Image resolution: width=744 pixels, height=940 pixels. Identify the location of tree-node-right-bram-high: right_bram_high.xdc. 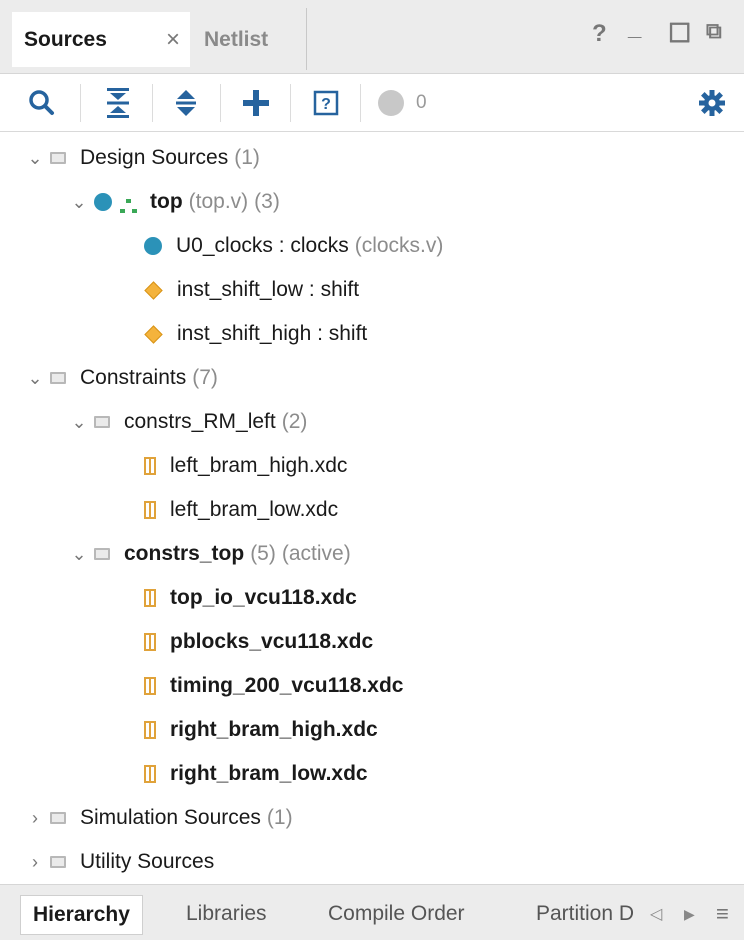
(261, 730).